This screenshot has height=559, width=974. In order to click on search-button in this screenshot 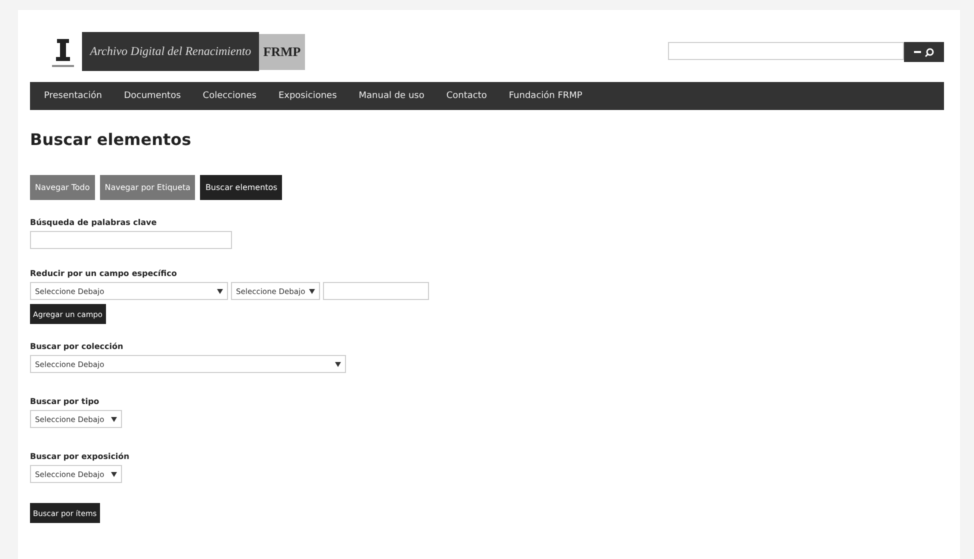, I will do `click(924, 52)`.